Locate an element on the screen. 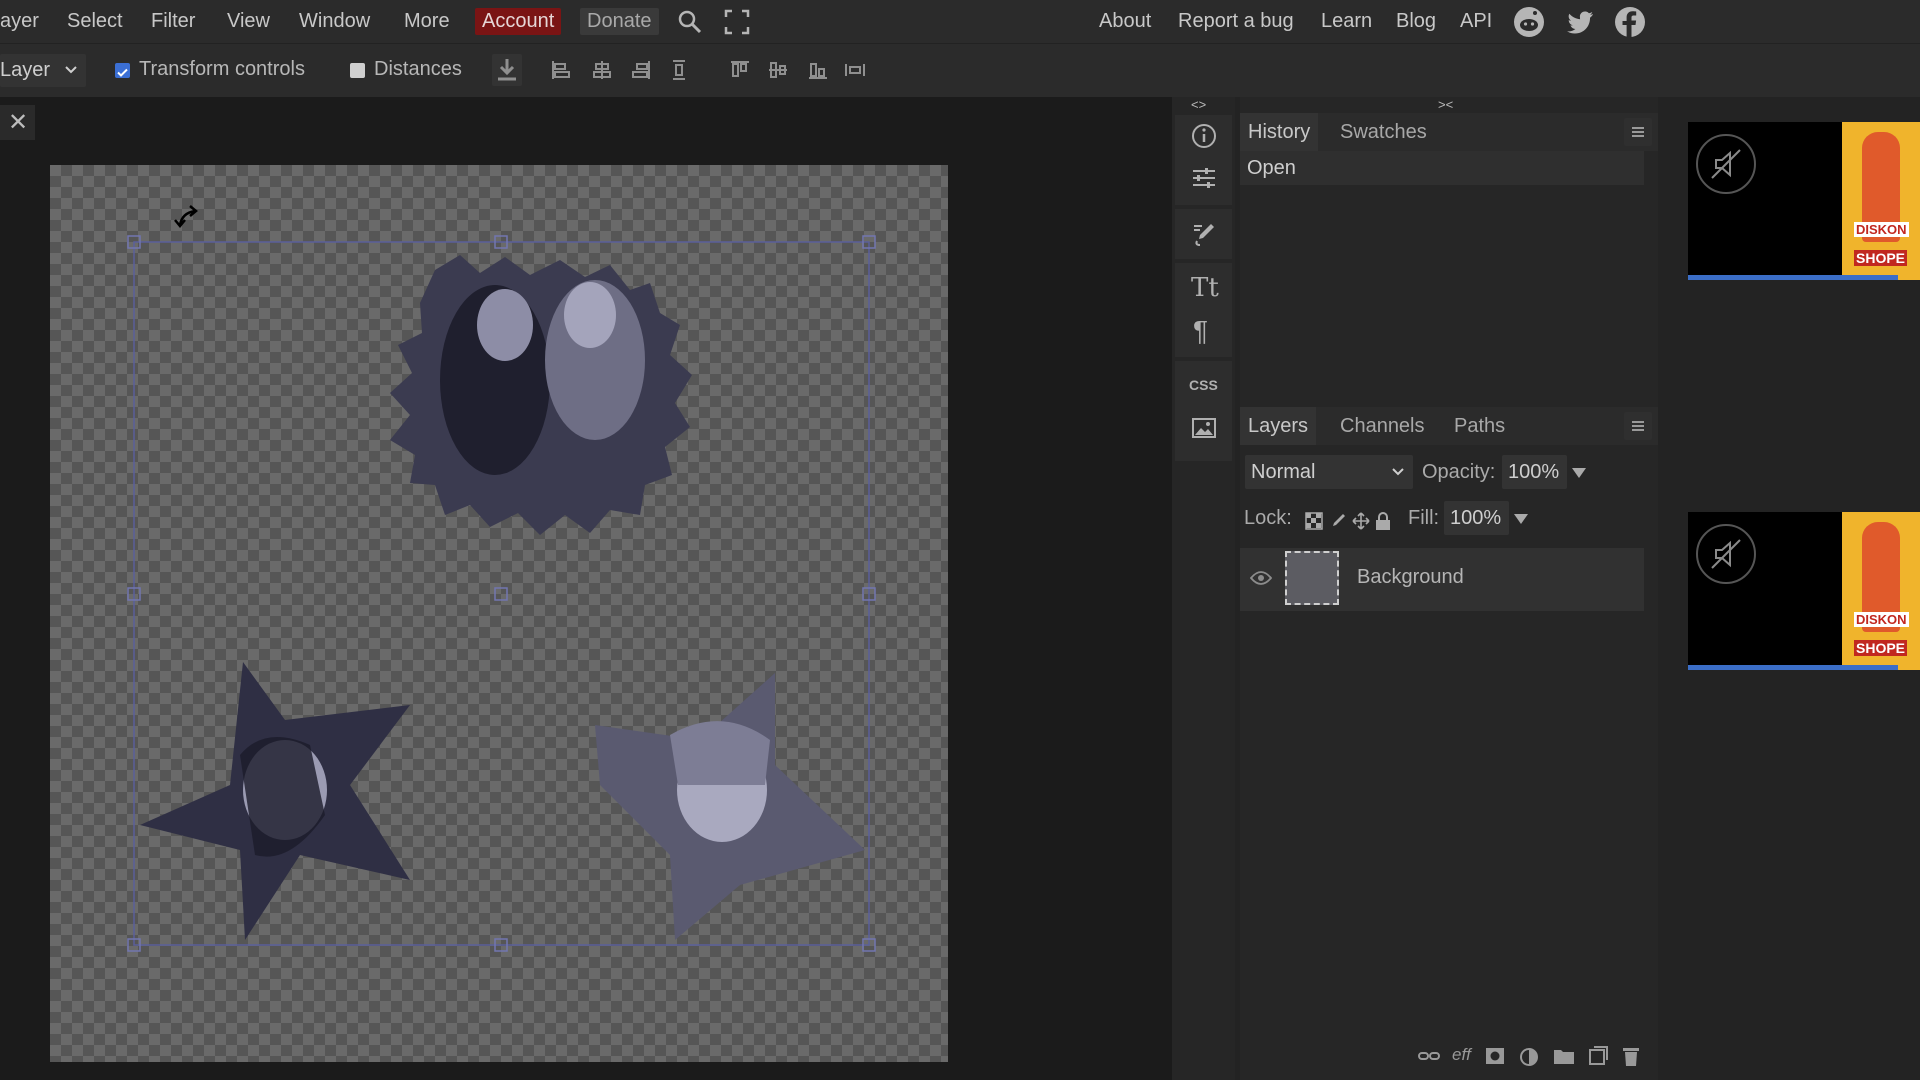 This screenshot has width=1920, height=1080. facebook-icon is located at coordinates (1630, 22).